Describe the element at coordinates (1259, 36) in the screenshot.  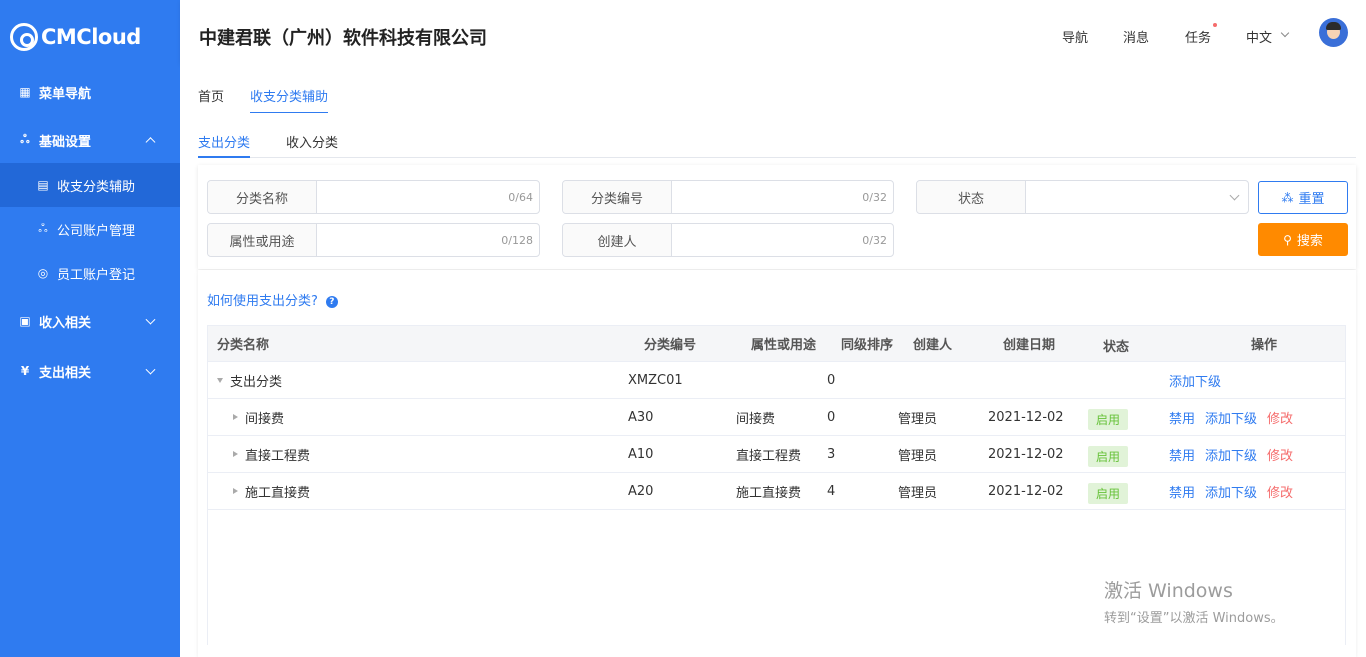
I see `language-select: 中文` at that location.